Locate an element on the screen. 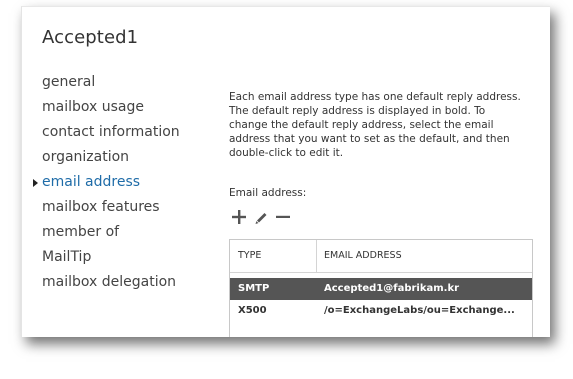 The image size is (573, 379). row-email-address: Accepted1@fabrikam.kr is located at coordinates (392, 288).